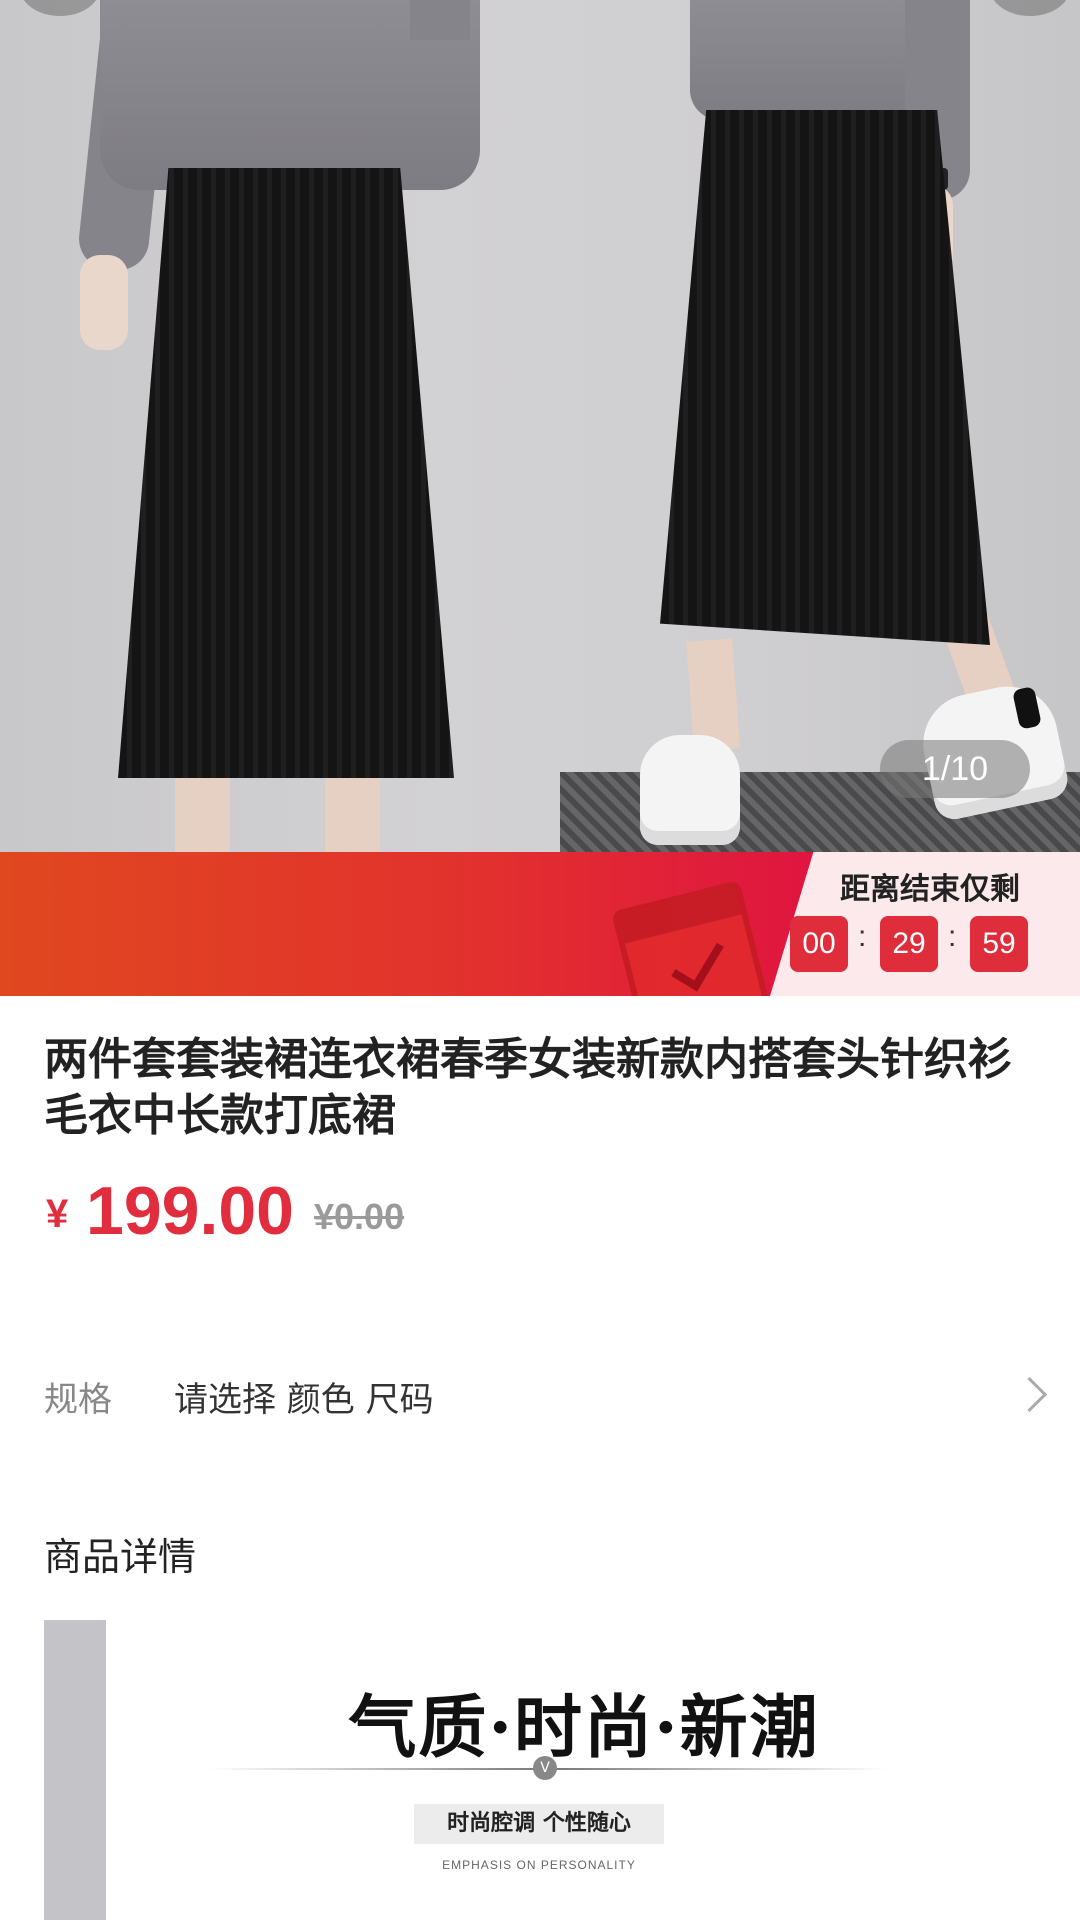  What do you see at coordinates (545, 1768) in the screenshot?
I see `divider-mark-icon: V` at bounding box center [545, 1768].